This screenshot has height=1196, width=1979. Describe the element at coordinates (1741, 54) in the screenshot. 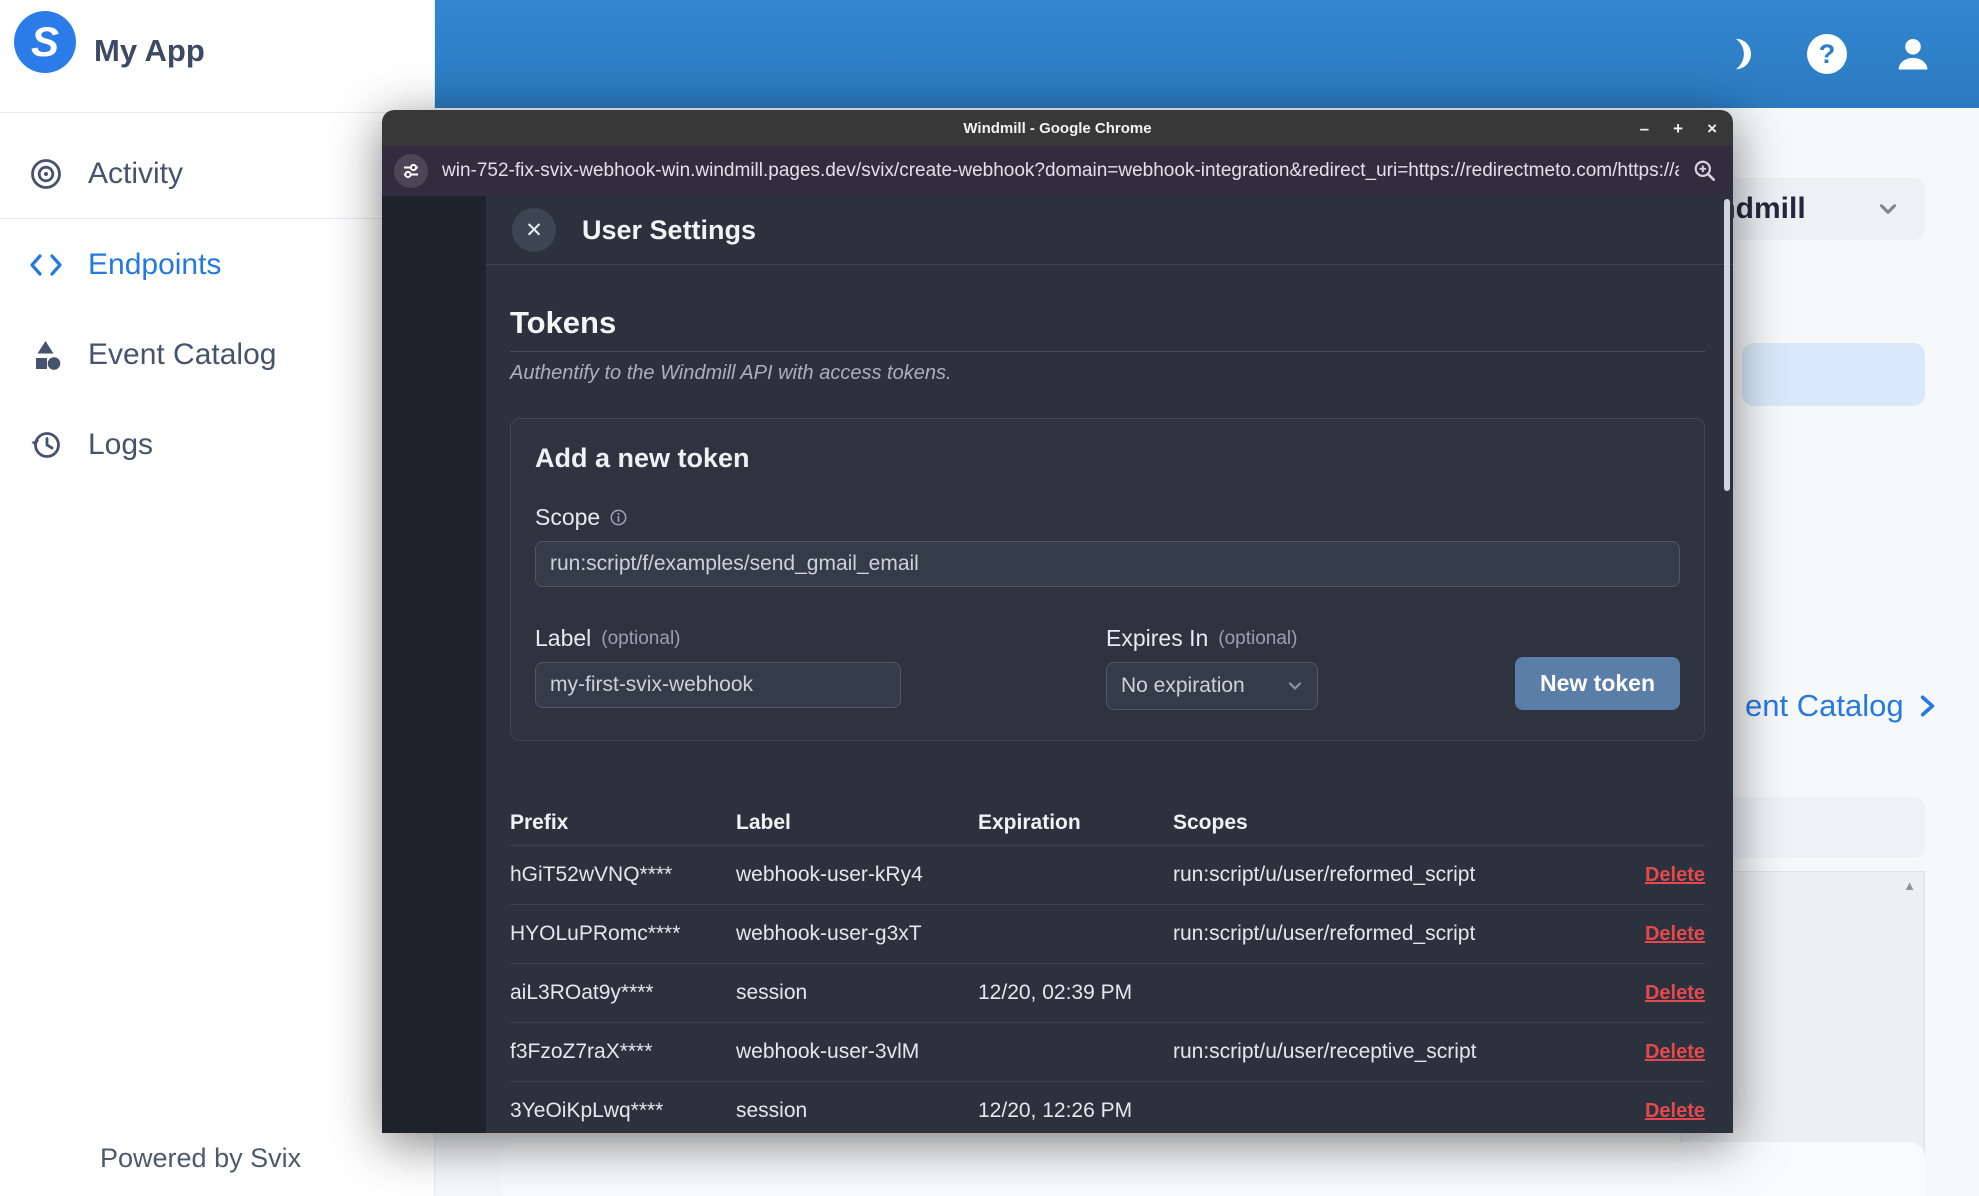

I see `dark-mode-moon-icon` at that location.